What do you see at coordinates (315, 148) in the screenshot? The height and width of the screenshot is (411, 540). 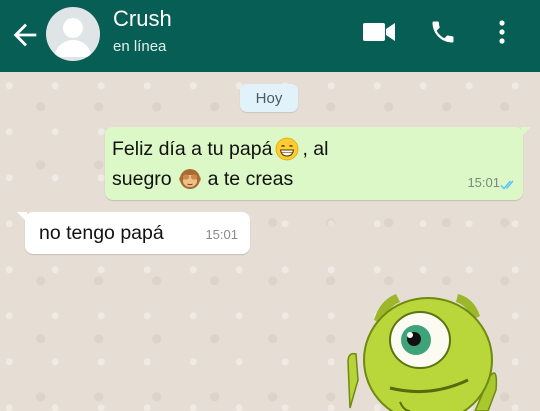 I see `message-text-line1b: , al` at bounding box center [315, 148].